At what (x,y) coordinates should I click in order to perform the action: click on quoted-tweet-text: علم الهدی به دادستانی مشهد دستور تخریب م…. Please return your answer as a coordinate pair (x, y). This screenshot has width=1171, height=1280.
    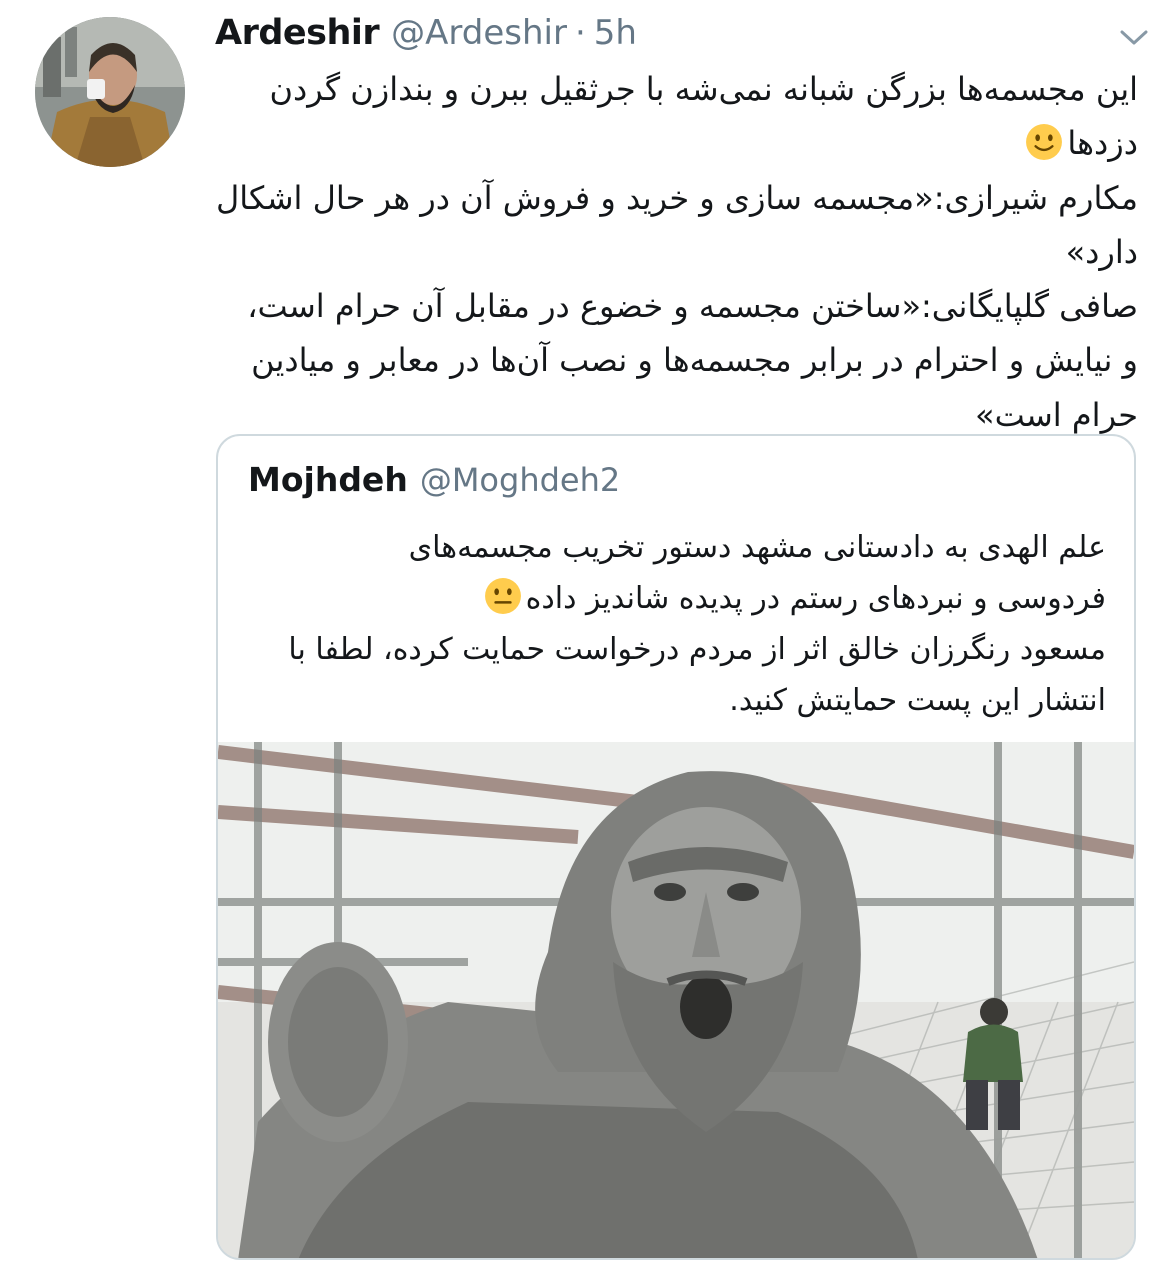
    Looking at the image, I should click on (672, 624).